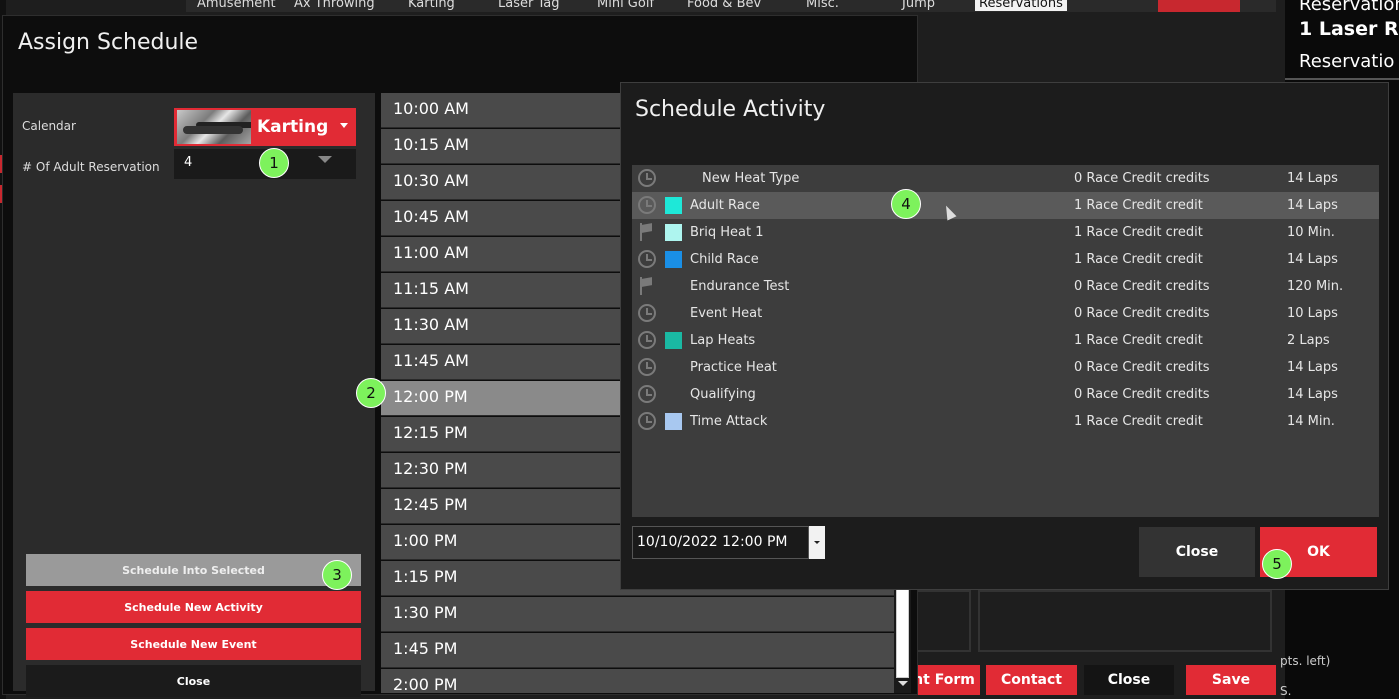 The height and width of the screenshot is (699, 1399). What do you see at coordinates (906, 204) in the screenshot?
I see `step-badge: 4` at bounding box center [906, 204].